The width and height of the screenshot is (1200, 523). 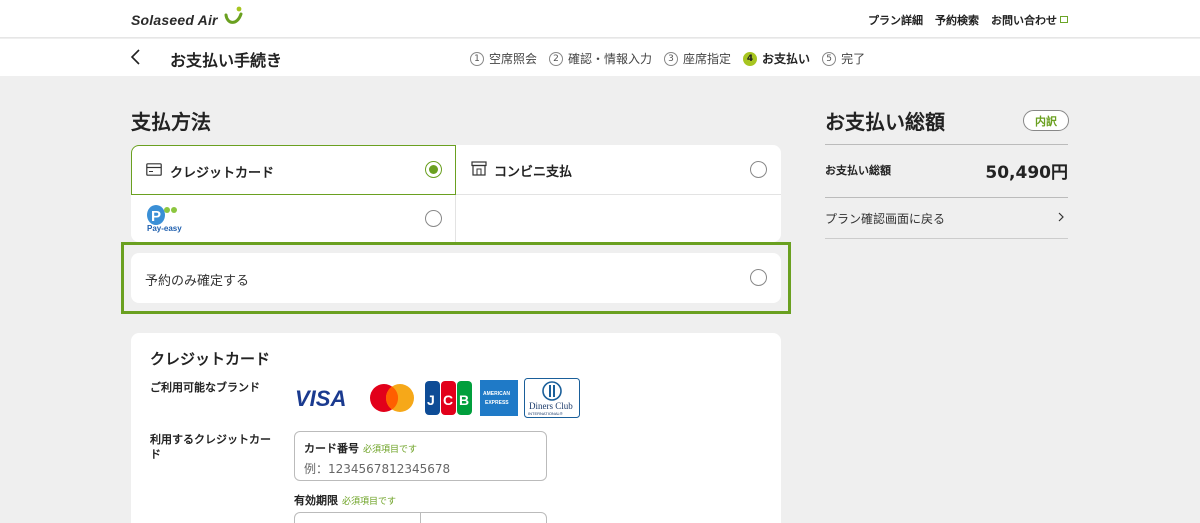 I want to click on svg-text: P, so click(x=156, y=216).